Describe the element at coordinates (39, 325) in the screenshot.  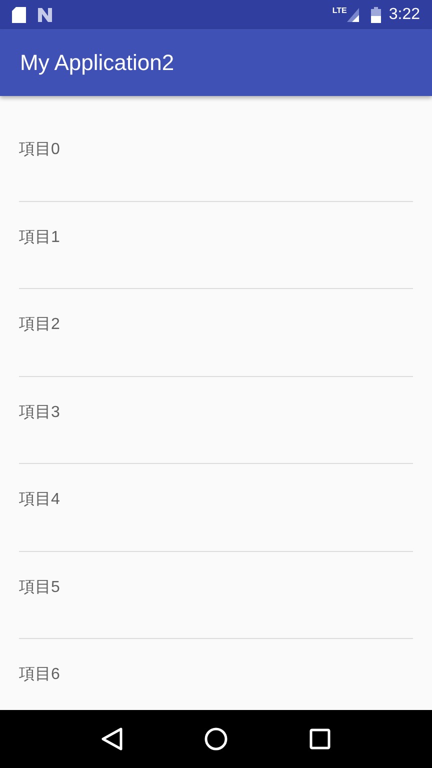
I see `item-label: 項目2` at that location.